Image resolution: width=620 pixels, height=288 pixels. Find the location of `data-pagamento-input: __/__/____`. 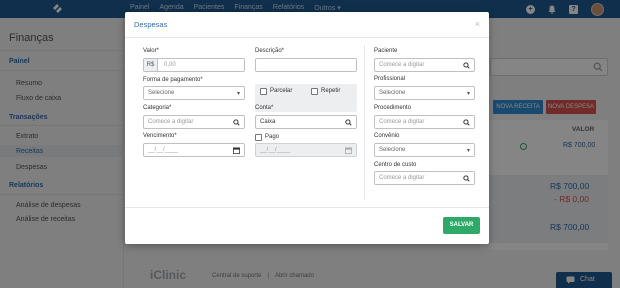

data-pagamento-input: __/__/____ is located at coordinates (306, 150).